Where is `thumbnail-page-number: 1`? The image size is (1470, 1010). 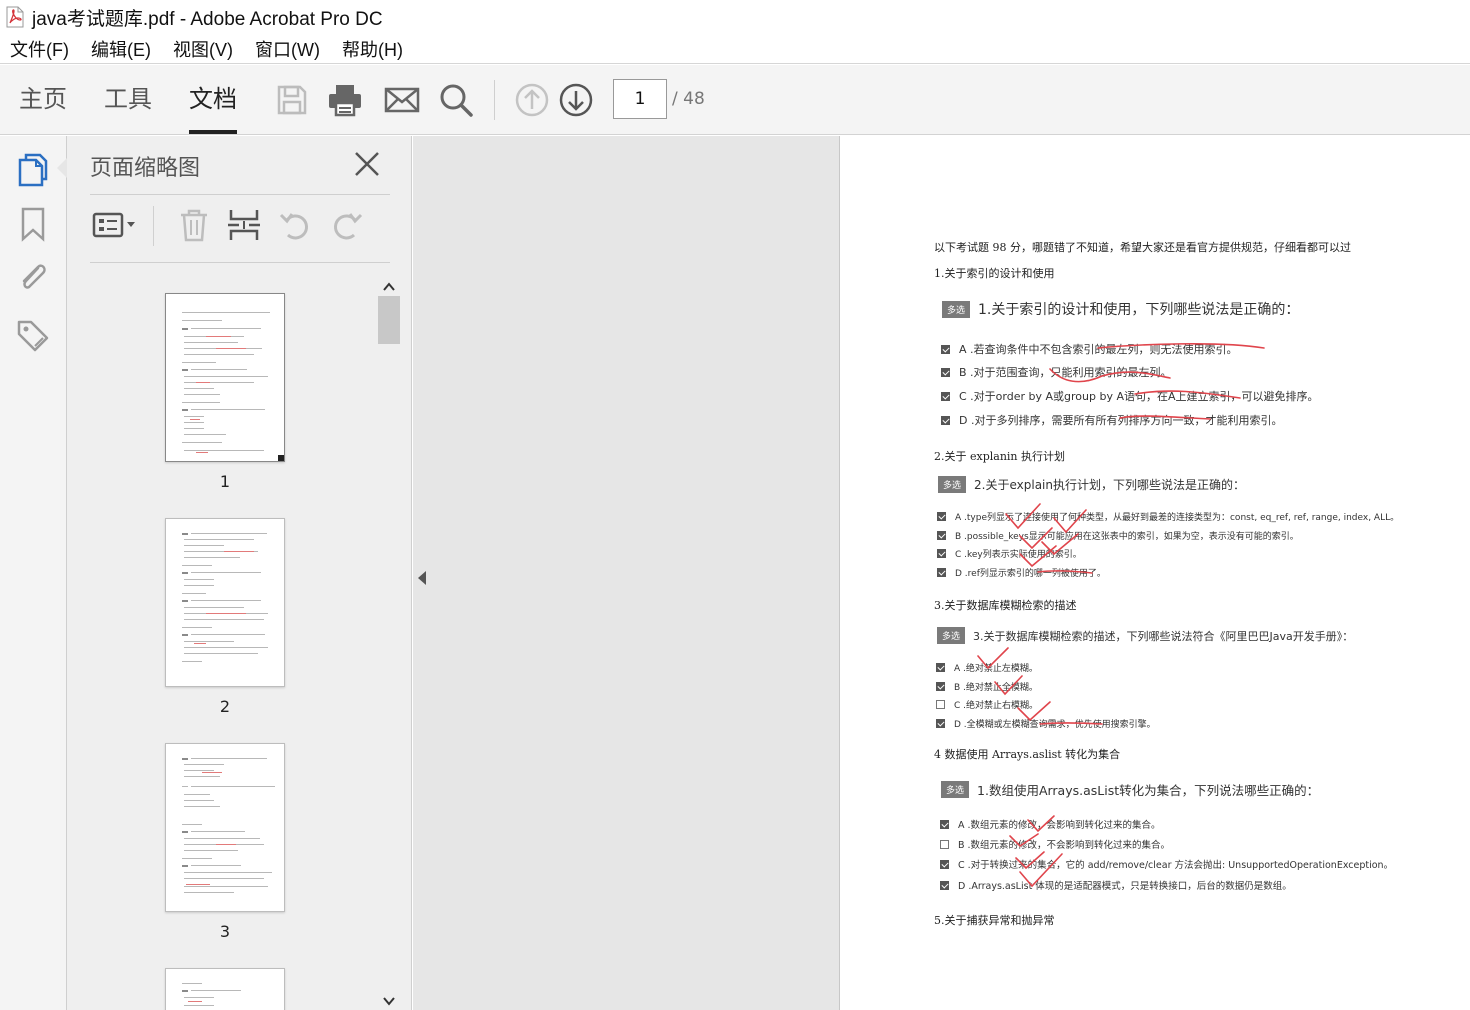 thumbnail-page-number: 1 is located at coordinates (225, 481).